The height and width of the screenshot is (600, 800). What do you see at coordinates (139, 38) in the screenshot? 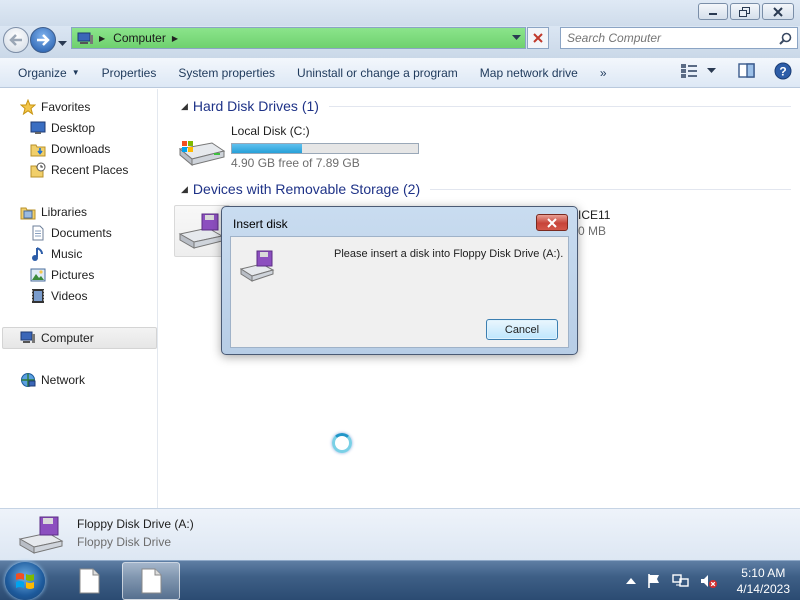
I see `breadcrumb-computer: Computer` at bounding box center [139, 38].